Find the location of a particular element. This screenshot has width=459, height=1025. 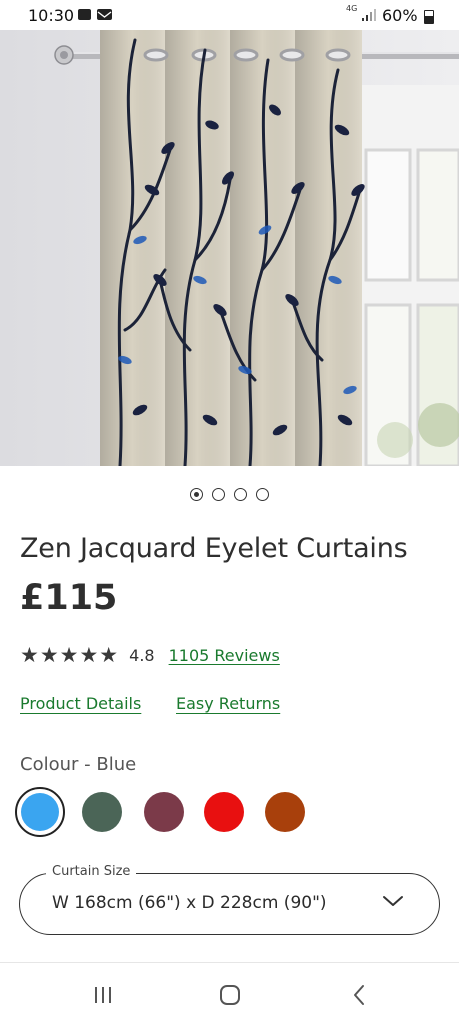

rating-stars-icon: ★★★★★ is located at coordinates (70, 655).